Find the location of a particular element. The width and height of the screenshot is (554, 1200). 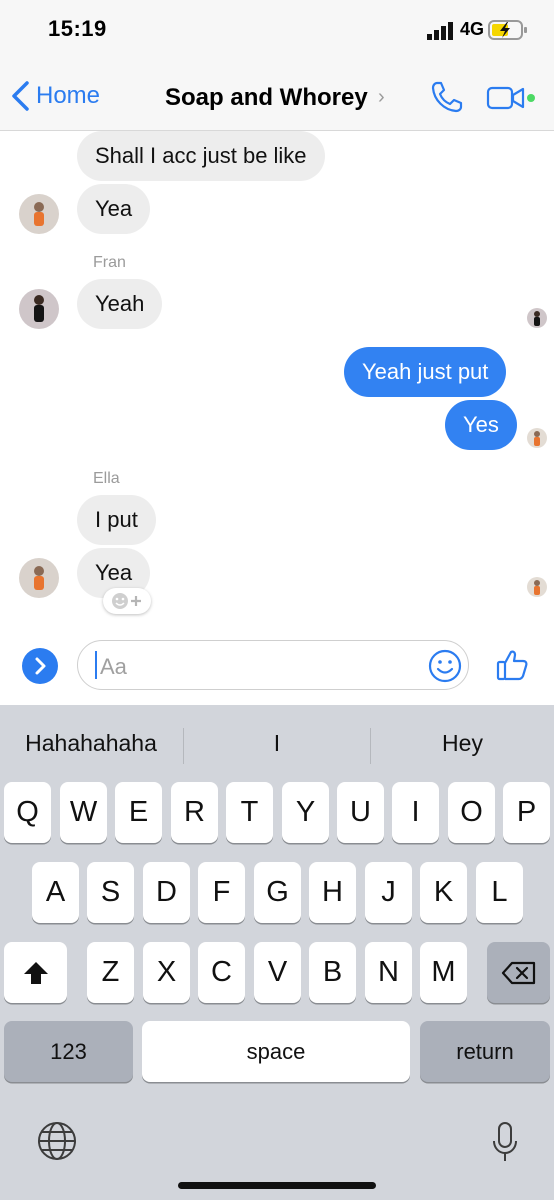

key-q: Q is located at coordinates (27, 812).